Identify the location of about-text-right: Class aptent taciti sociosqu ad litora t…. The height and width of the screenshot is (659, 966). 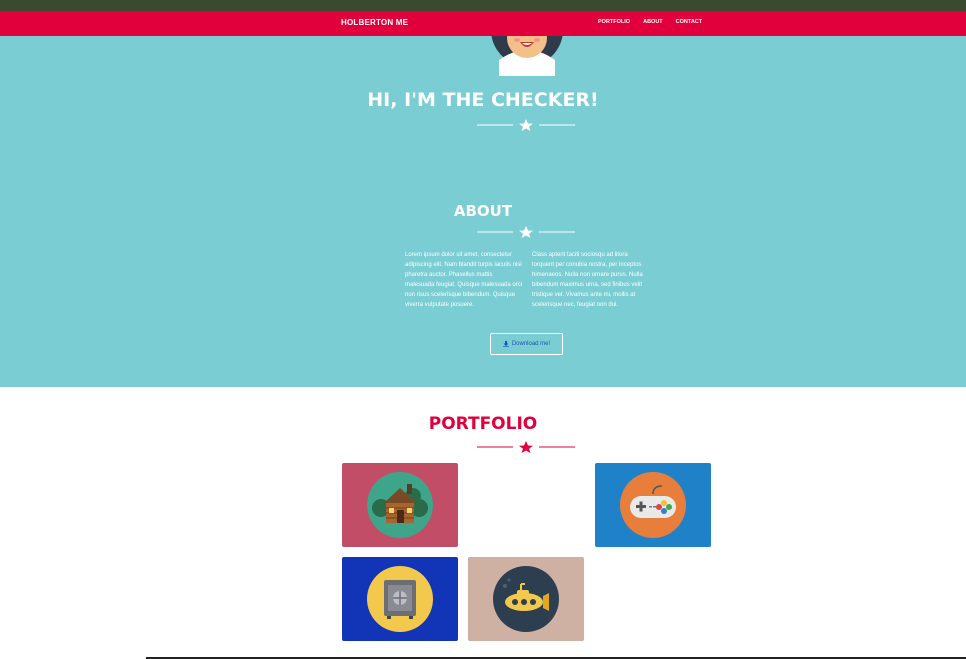
(591, 280).